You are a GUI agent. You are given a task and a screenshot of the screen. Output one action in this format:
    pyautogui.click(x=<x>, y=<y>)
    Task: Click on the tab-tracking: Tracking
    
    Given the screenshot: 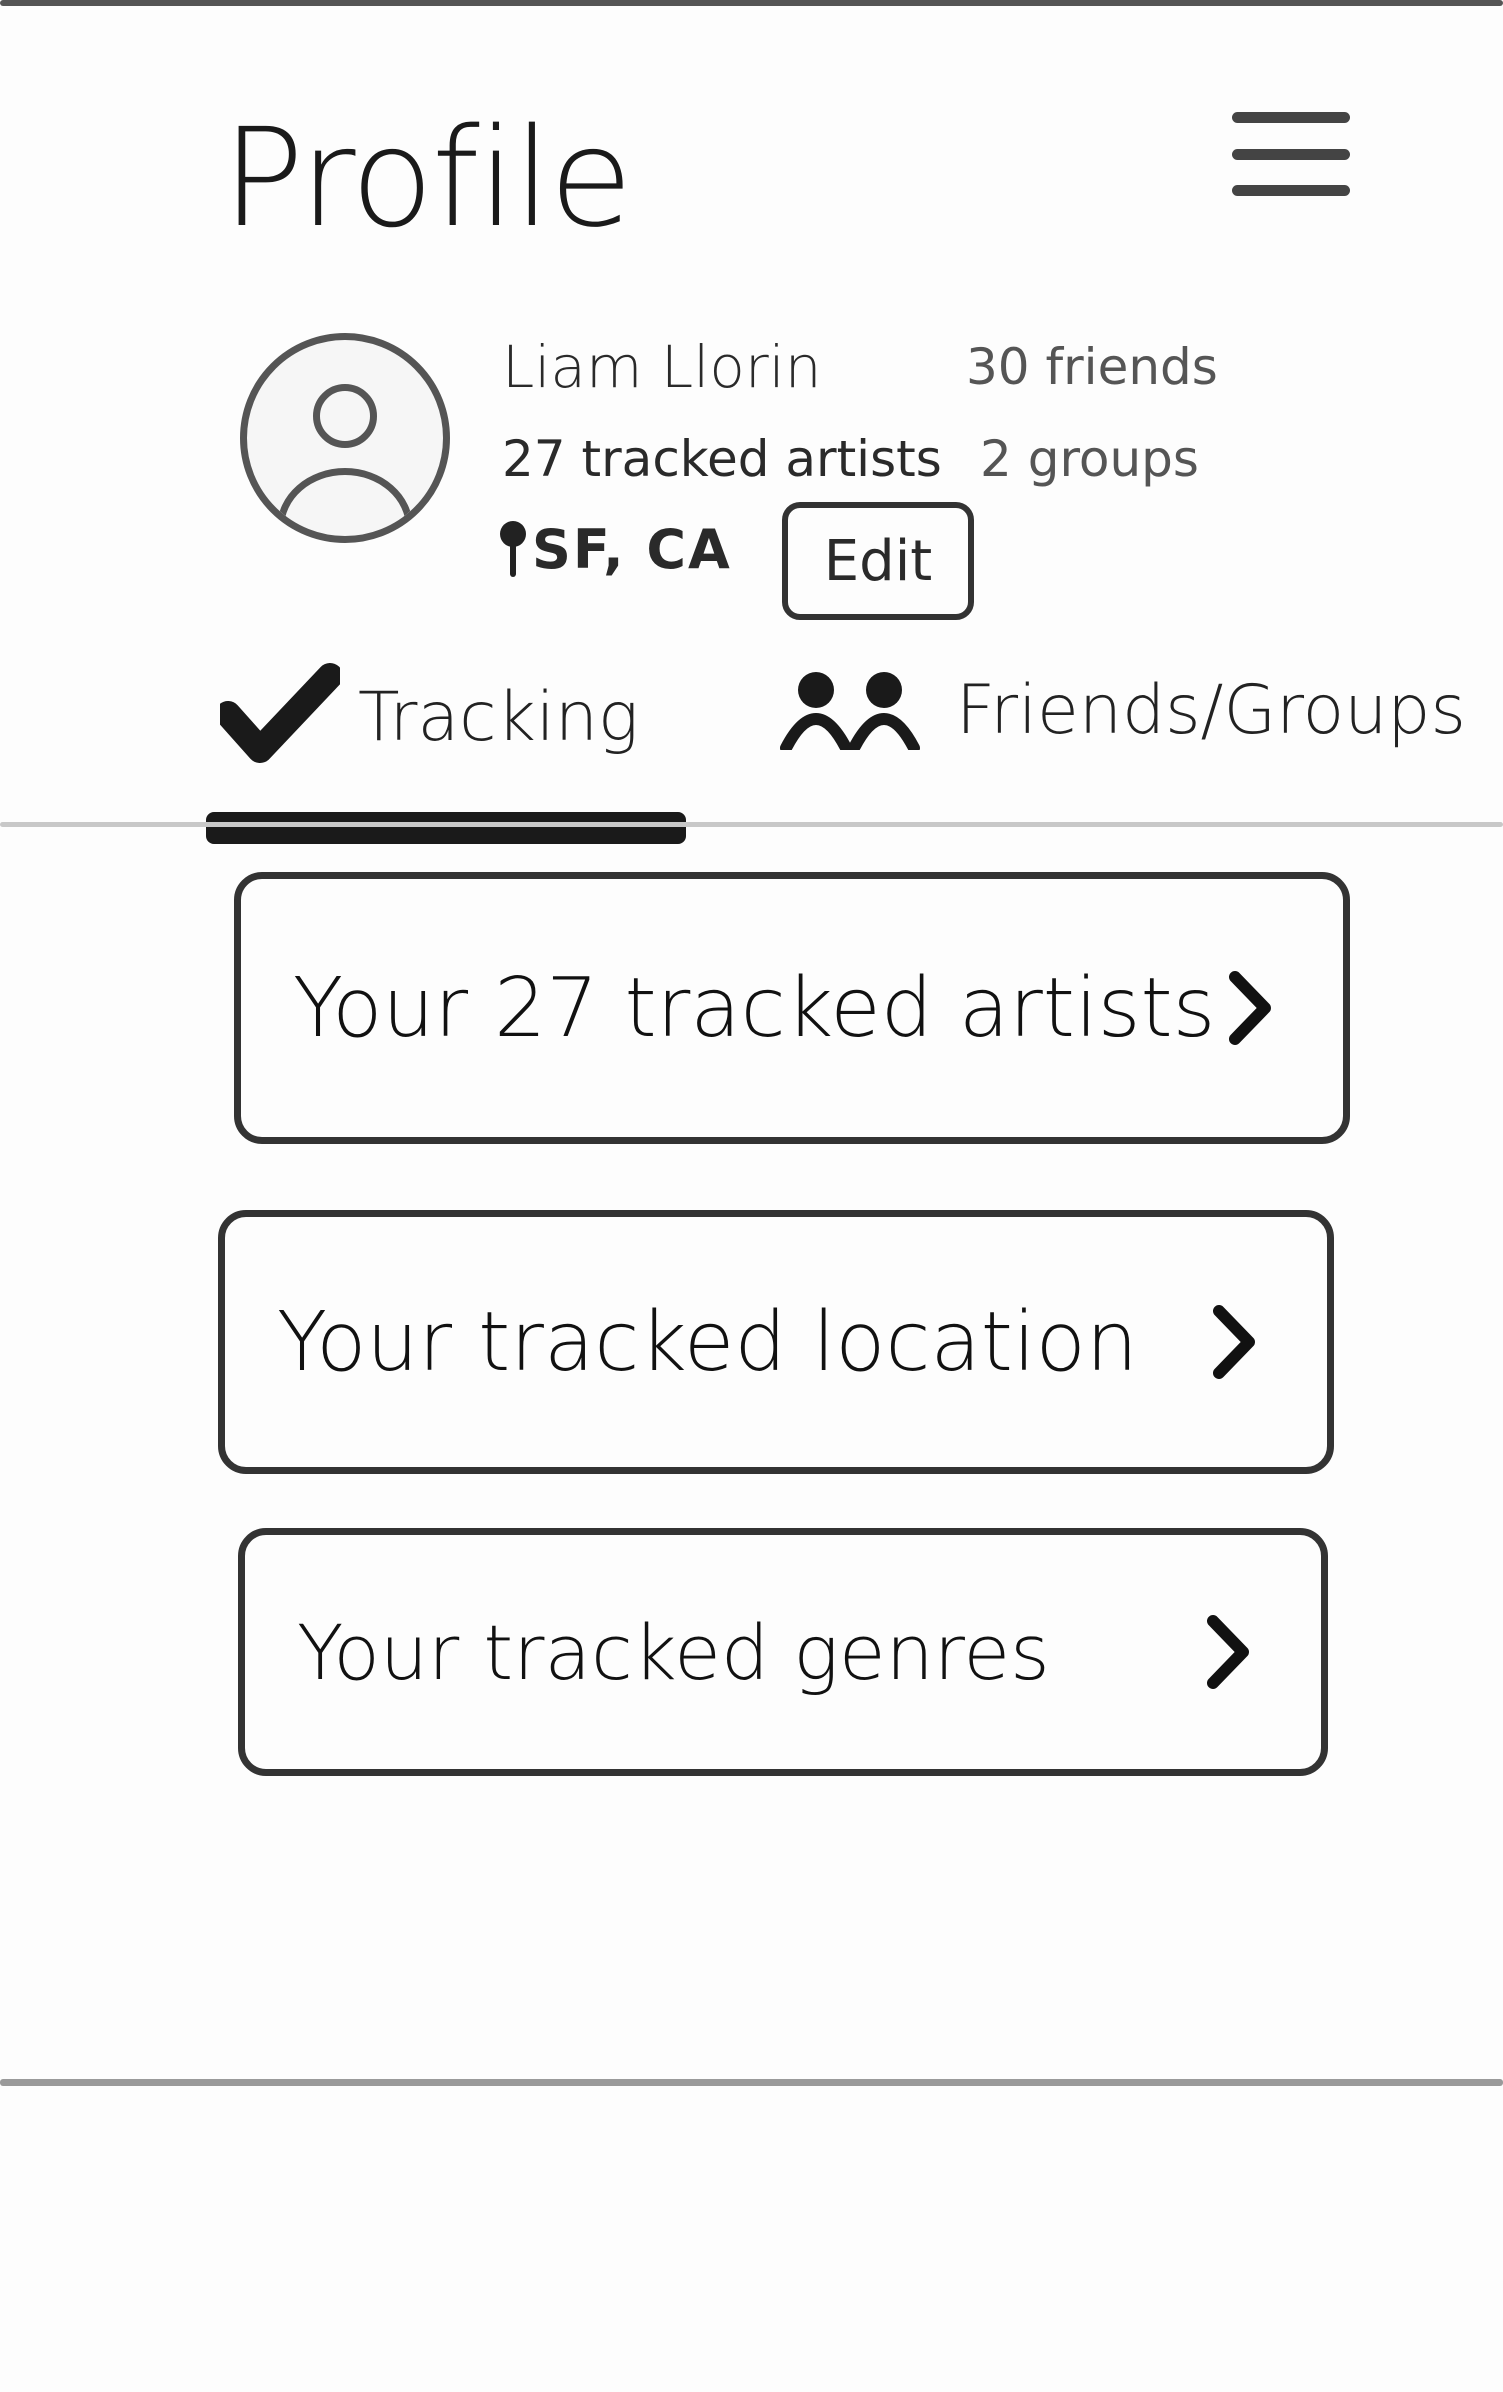 What is the action you would take?
    pyautogui.click(x=429, y=717)
    